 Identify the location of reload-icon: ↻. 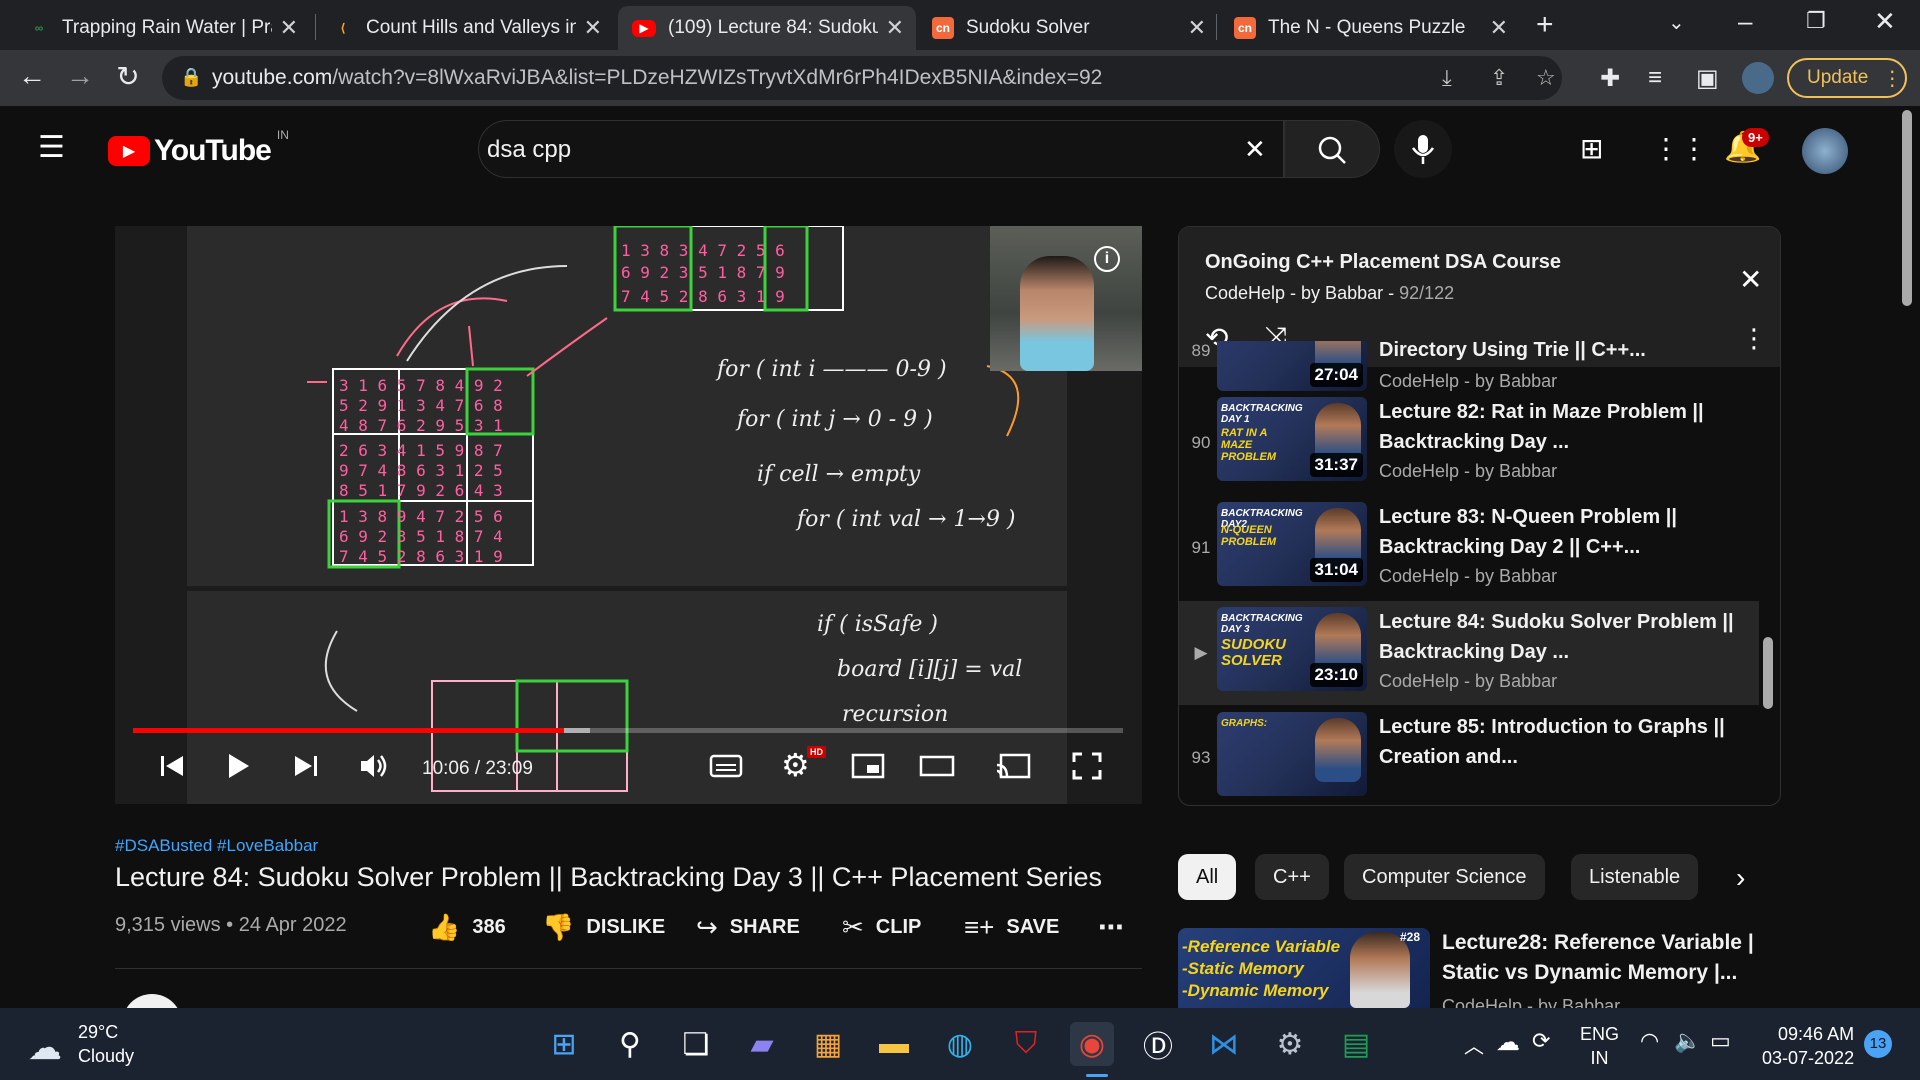
(128, 76).